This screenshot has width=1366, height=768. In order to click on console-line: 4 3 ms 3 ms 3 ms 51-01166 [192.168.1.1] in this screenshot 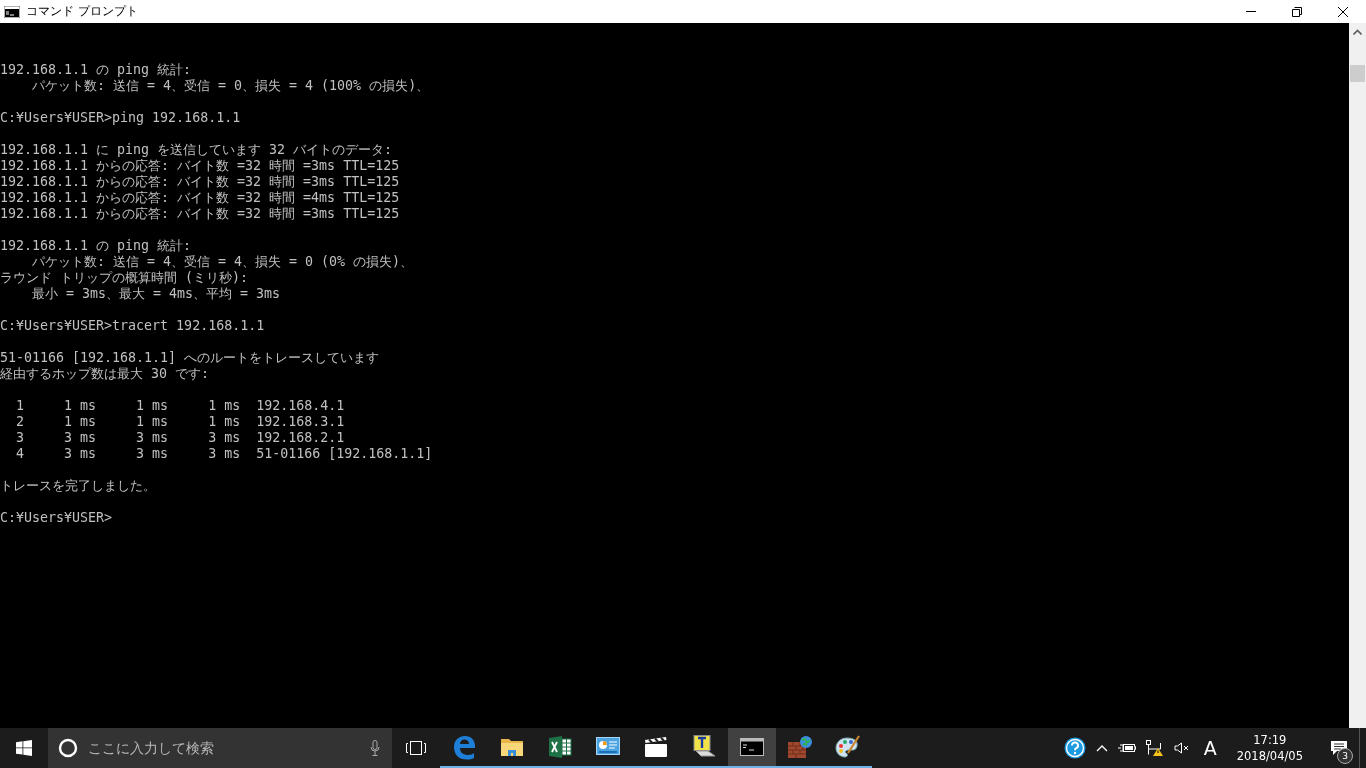, I will do `click(224, 454)`.